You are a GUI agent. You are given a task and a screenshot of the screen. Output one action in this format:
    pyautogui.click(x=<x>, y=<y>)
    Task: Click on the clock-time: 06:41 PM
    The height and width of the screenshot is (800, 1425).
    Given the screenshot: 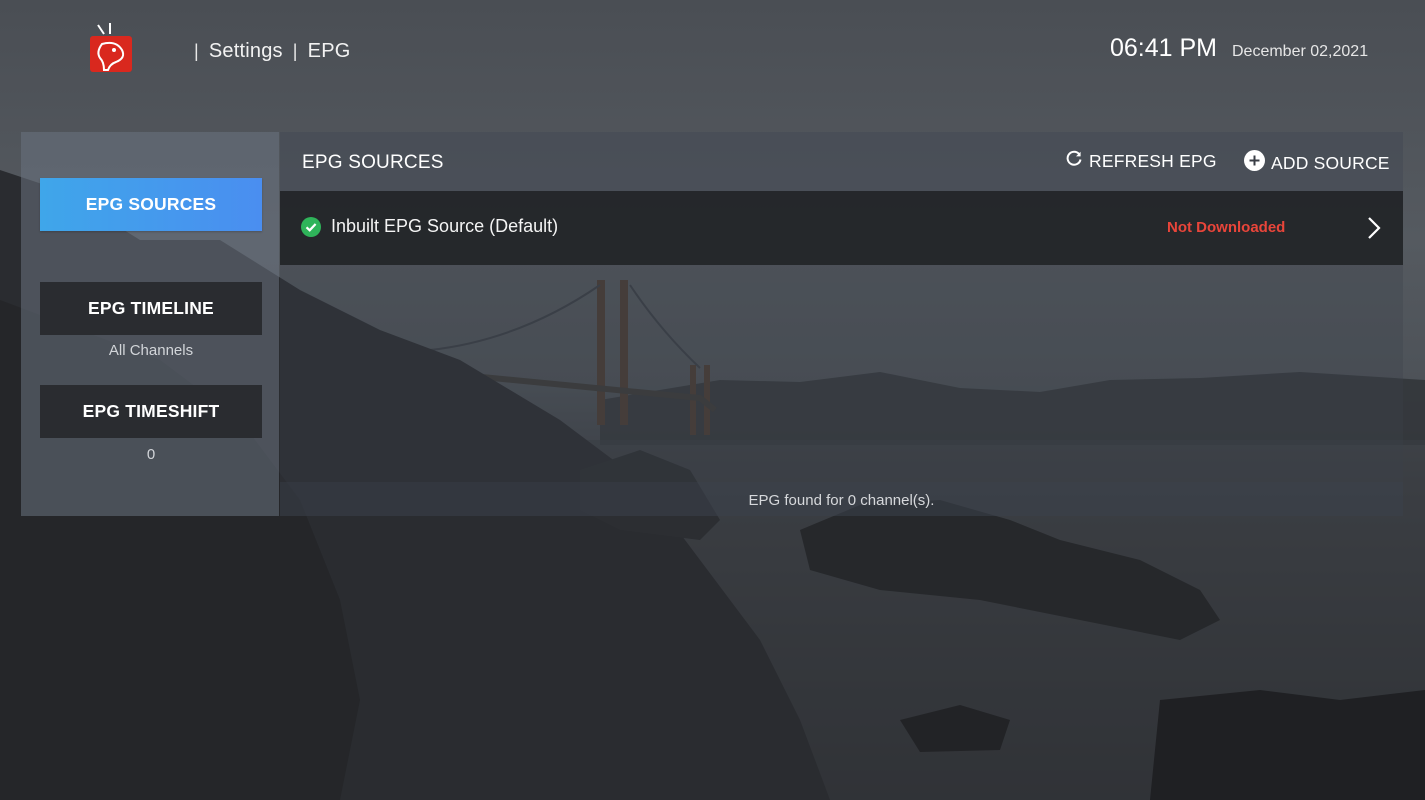 What is the action you would take?
    pyautogui.click(x=1164, y=48)
    